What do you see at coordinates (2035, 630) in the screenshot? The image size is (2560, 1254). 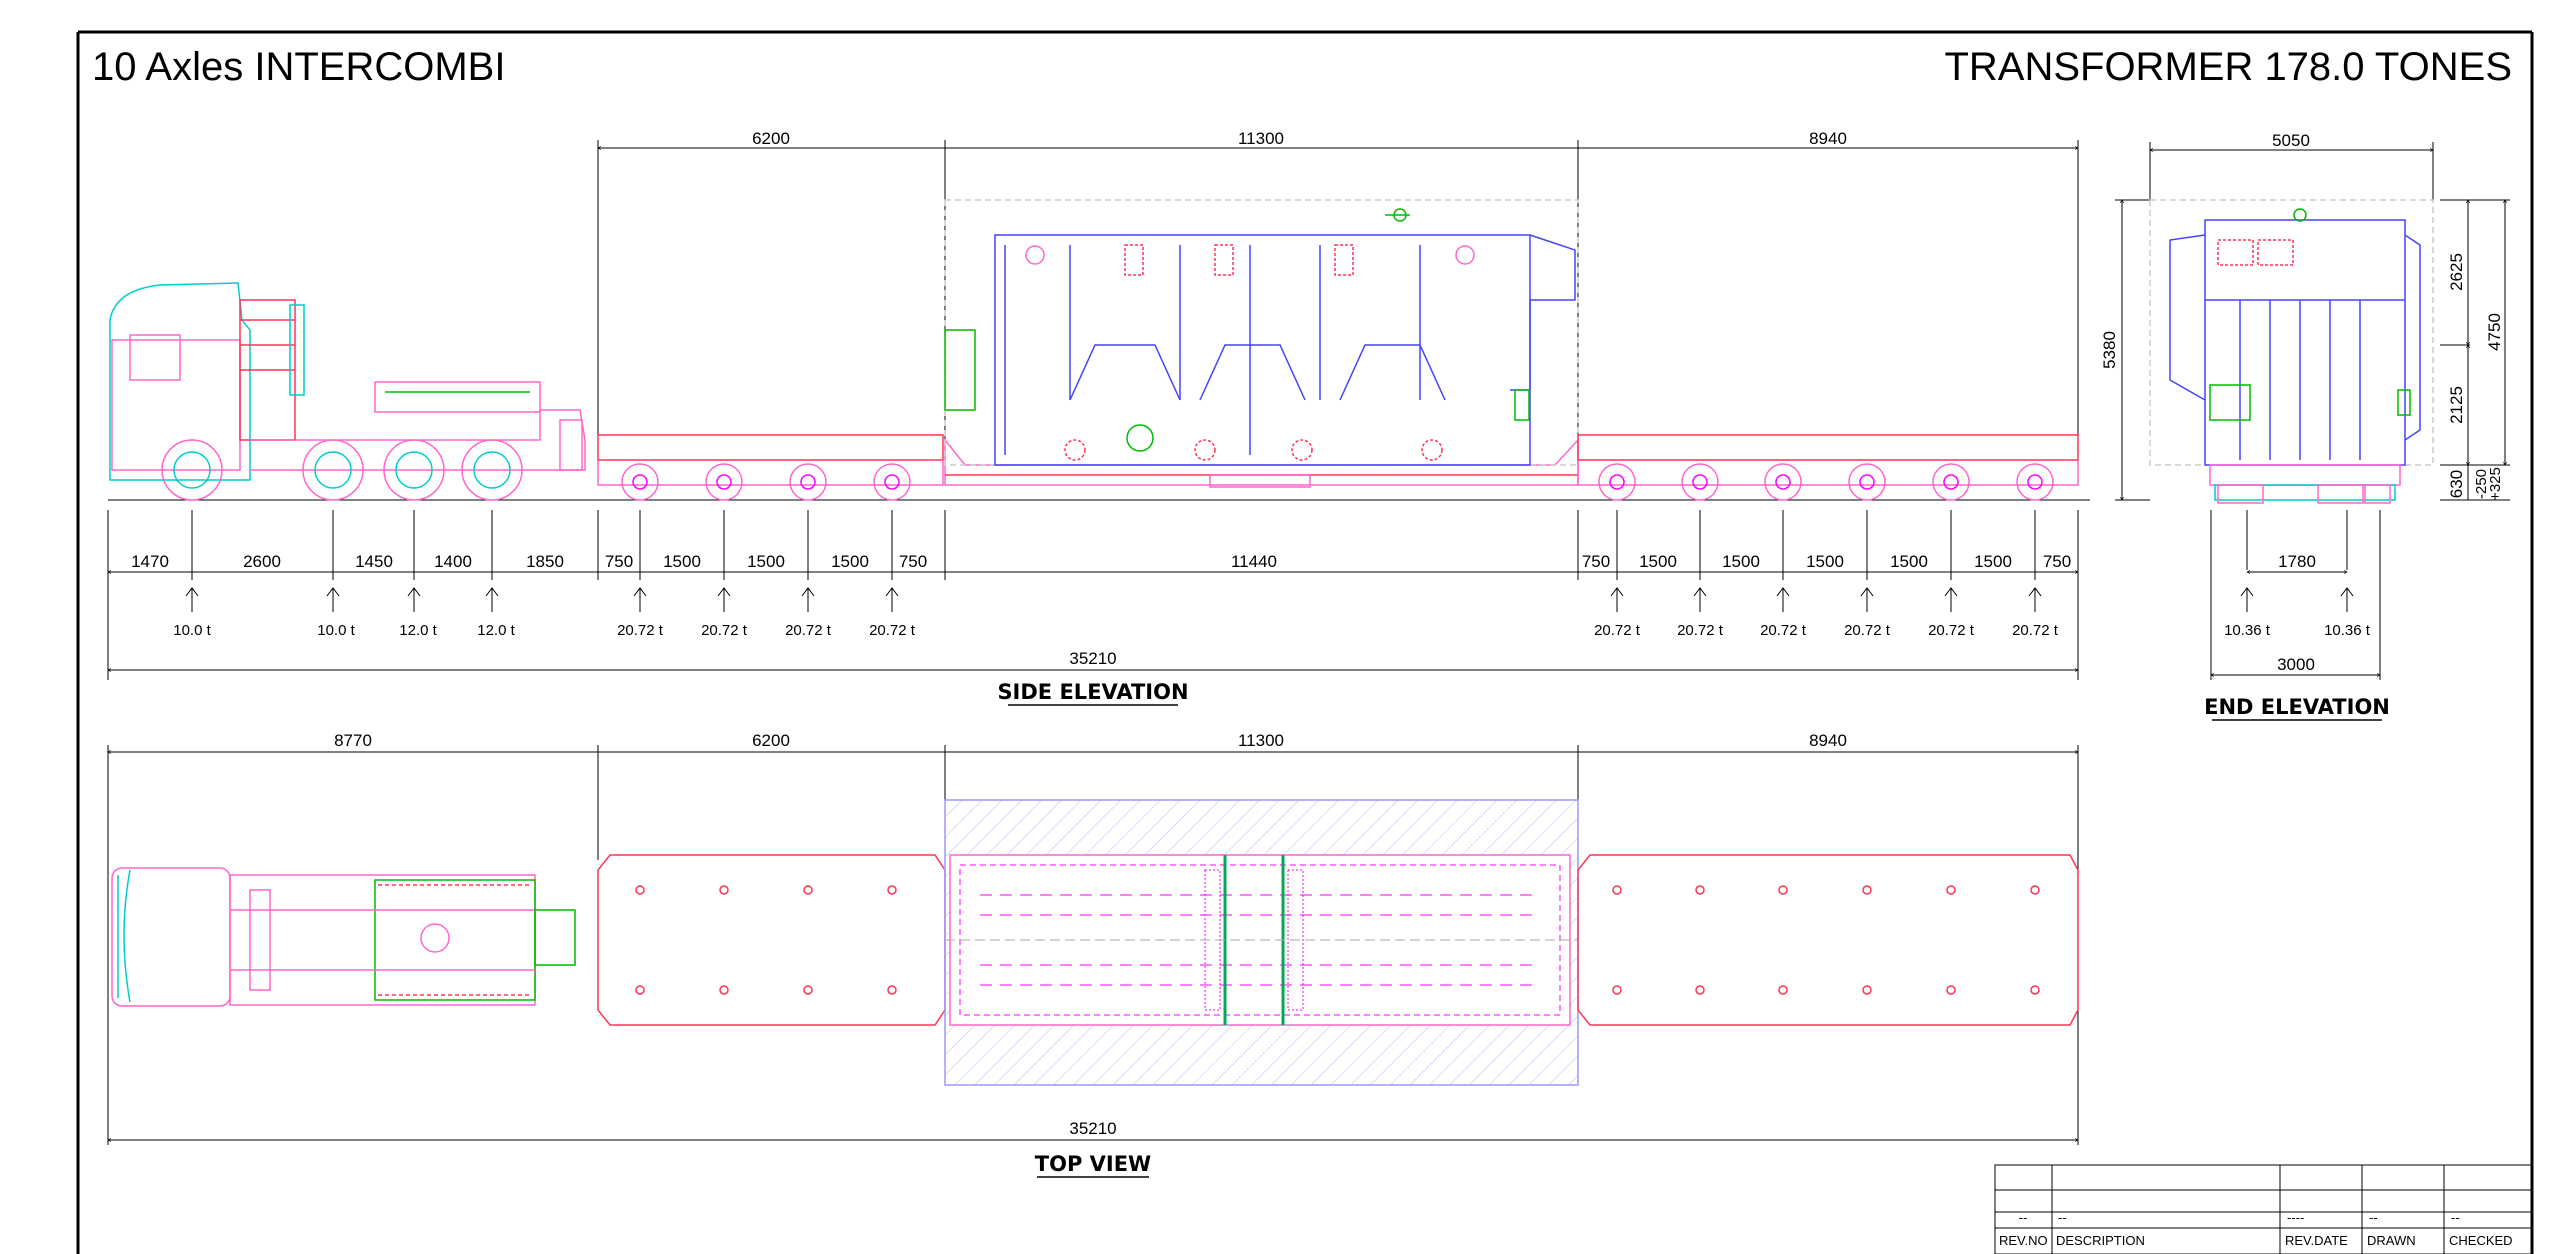 I see `axle-load-14: 20.72 t` at bounding box center [2035, 630].